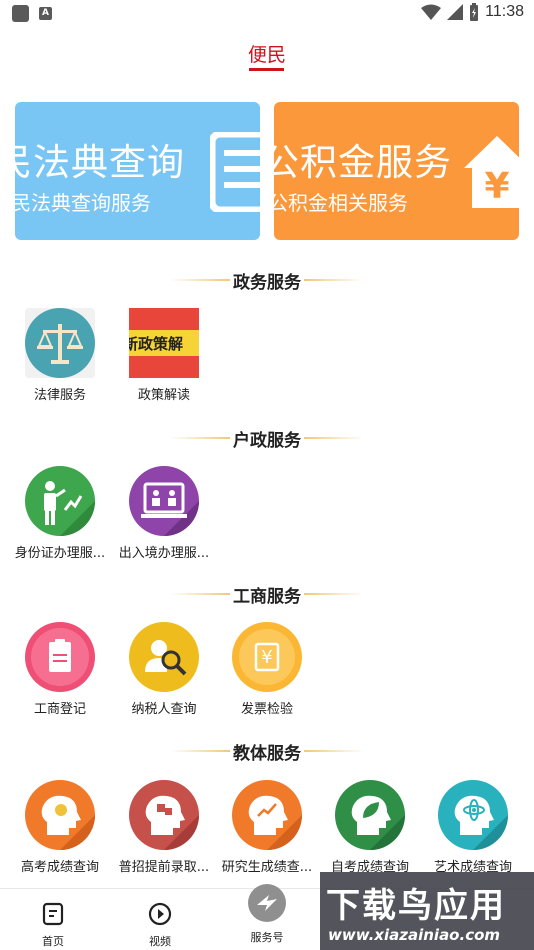  I want to click on section-education-services: 教体服务, so click(267, 751).